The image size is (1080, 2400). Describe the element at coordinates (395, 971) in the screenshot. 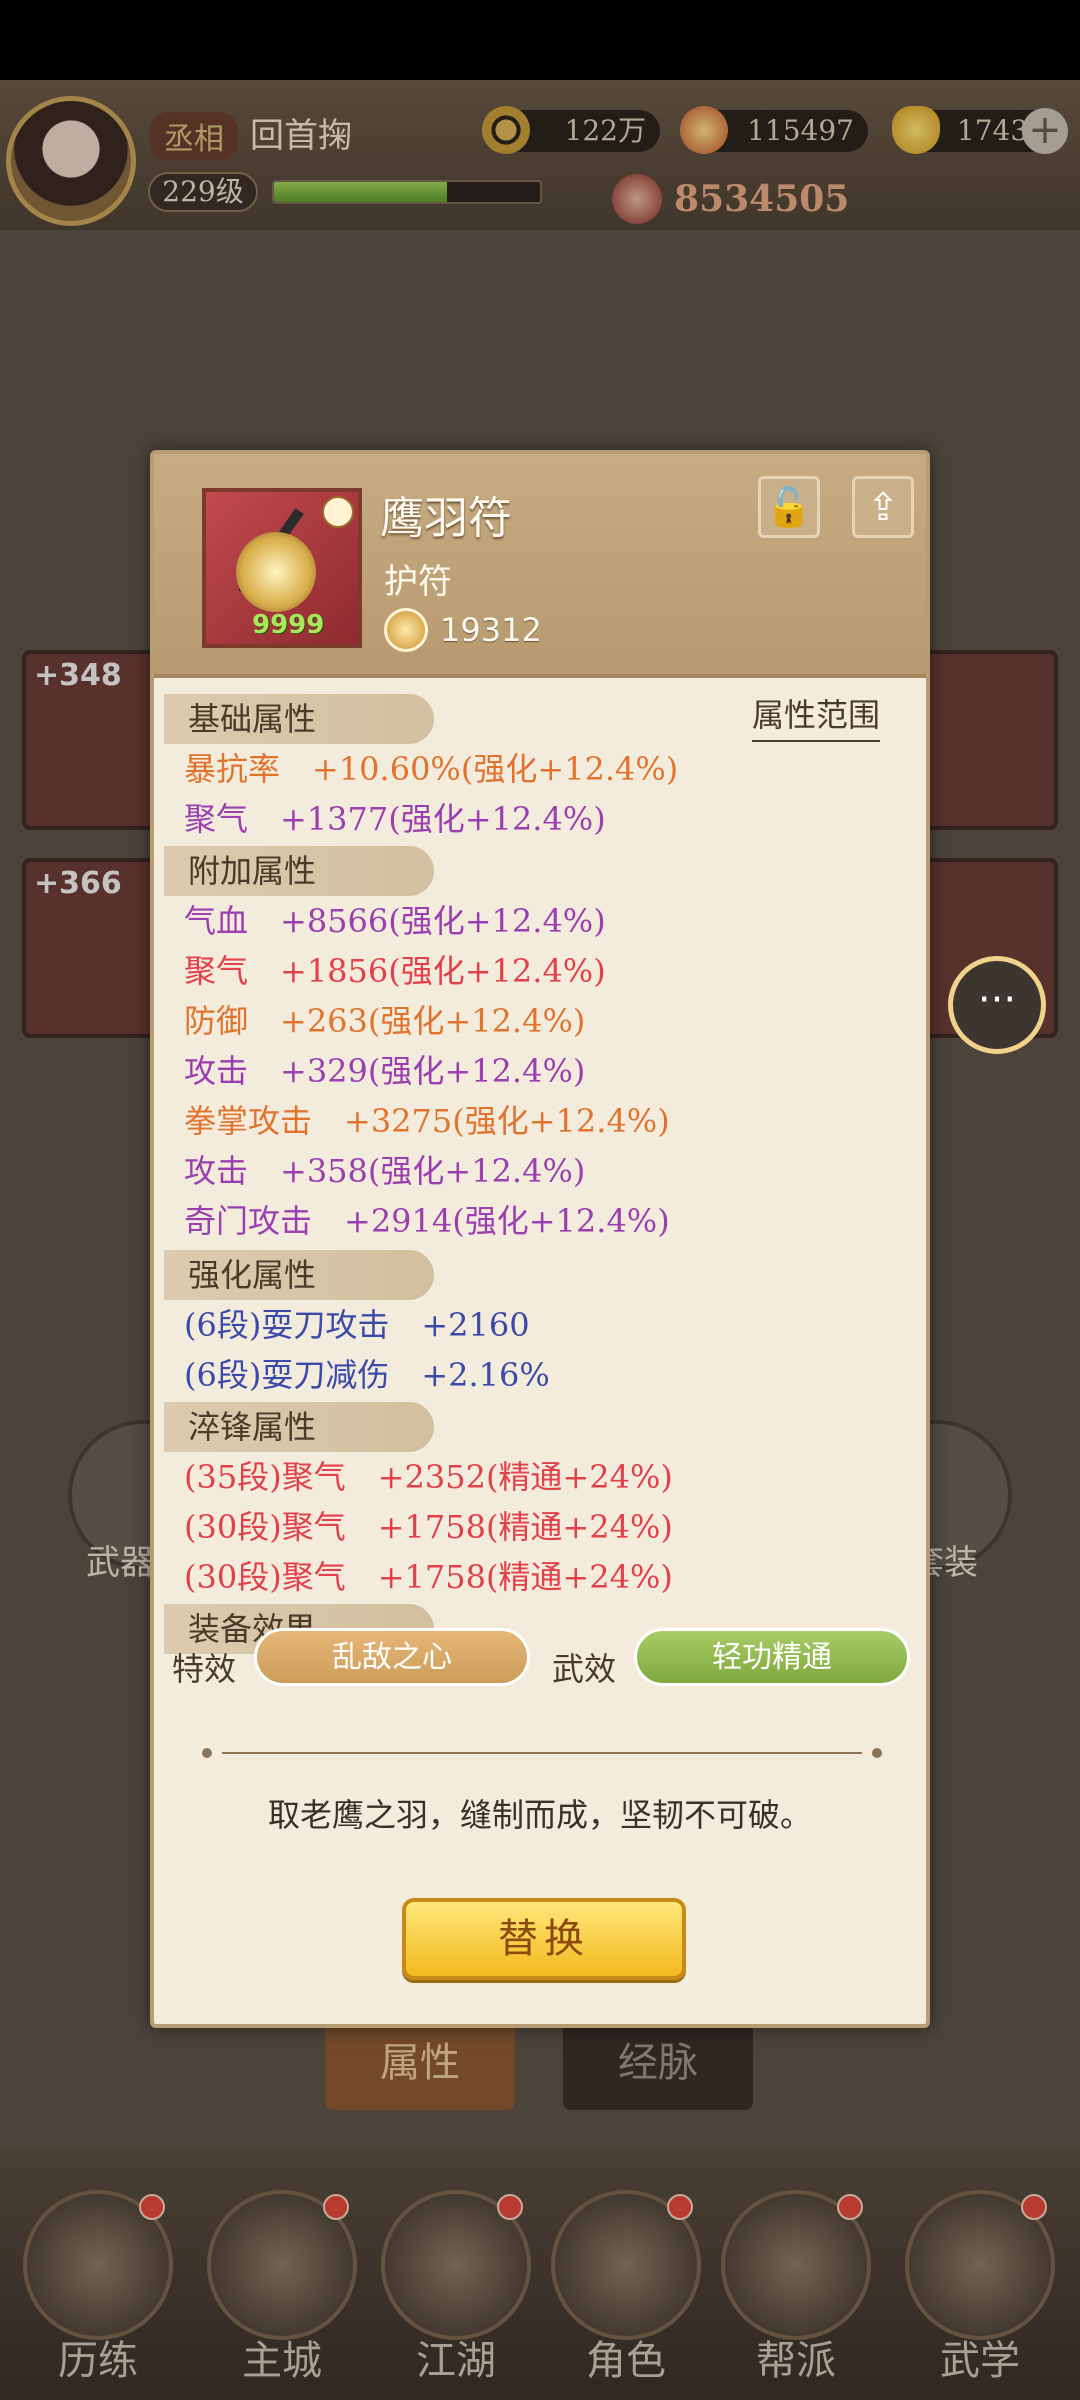

I see `attribute-line: 聚气 +1856(强化+12.4%)` at that location.